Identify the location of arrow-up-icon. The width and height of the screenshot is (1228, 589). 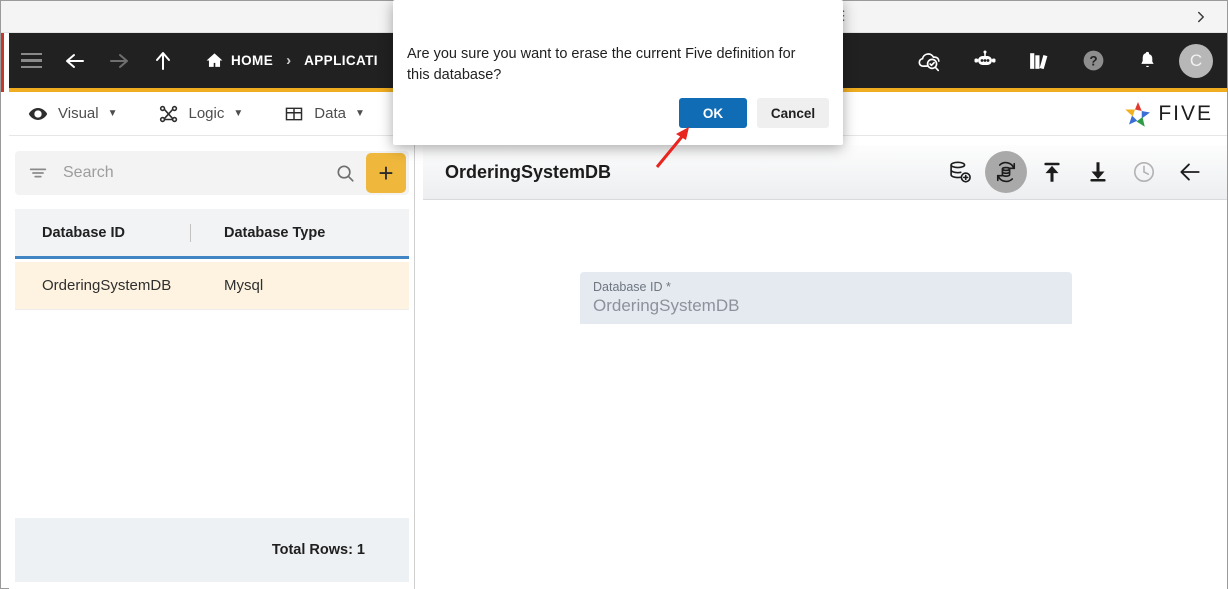
(163, 61).